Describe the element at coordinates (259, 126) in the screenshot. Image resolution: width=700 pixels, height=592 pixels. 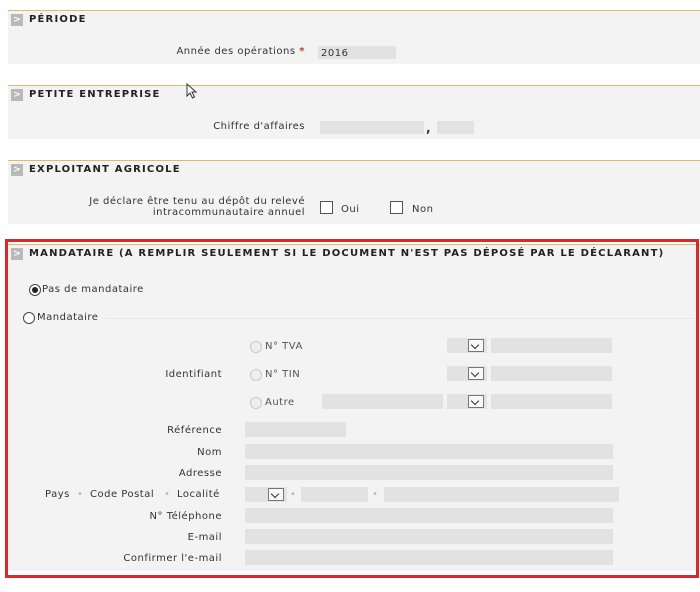
I see `chiffre-affaires-label: Chiffre d'affaires` at that location.